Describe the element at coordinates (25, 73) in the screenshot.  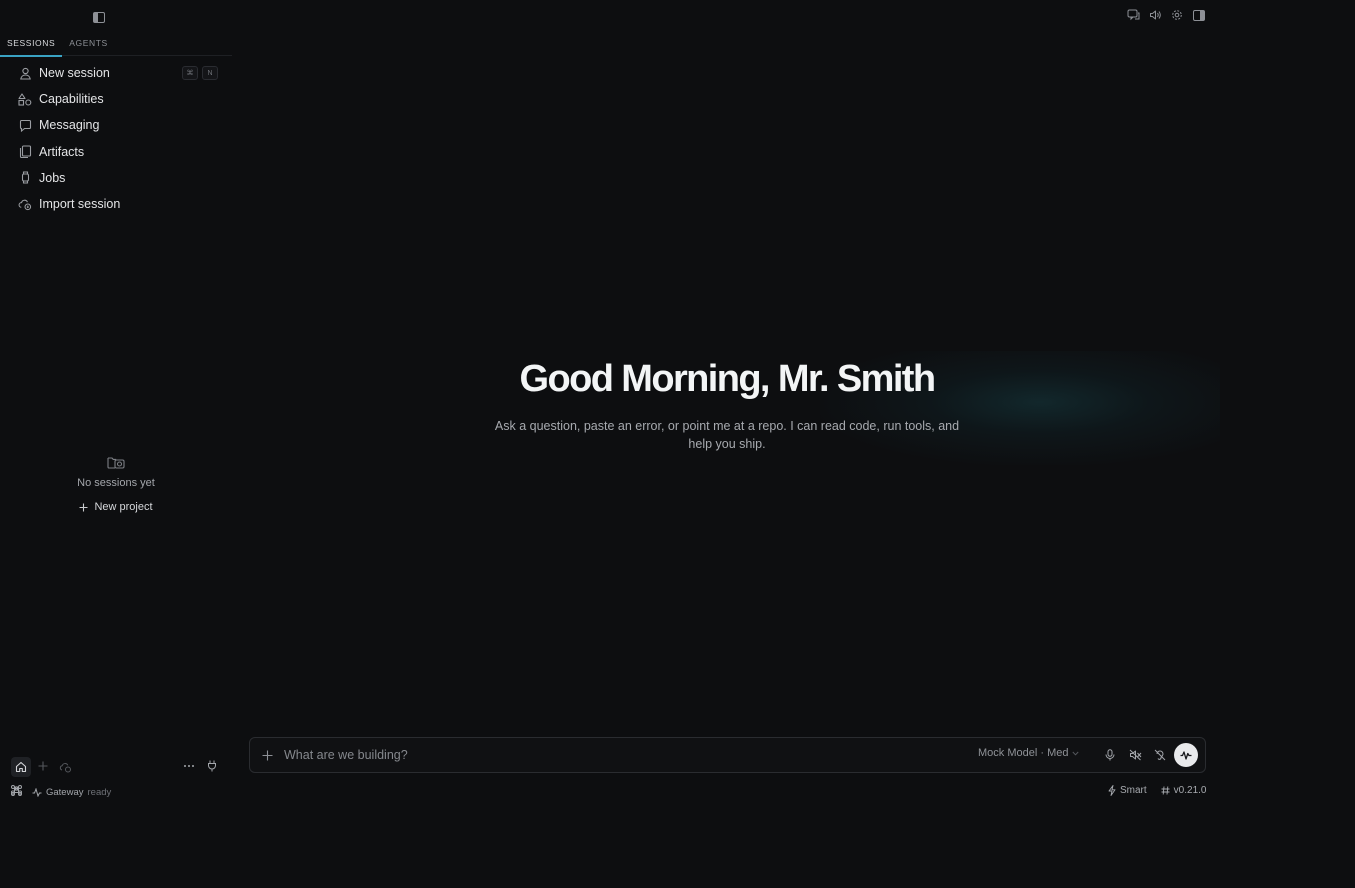
I see `person-icon` at that location.